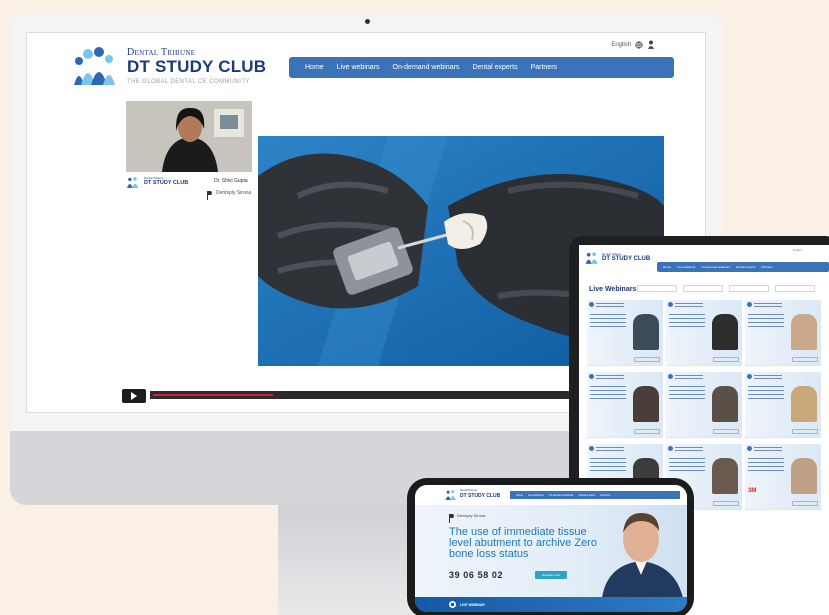  What do you see at coordinates (621, 45) in the screenshot?
I see `language-selector: English` at bounding box center [621, 45].